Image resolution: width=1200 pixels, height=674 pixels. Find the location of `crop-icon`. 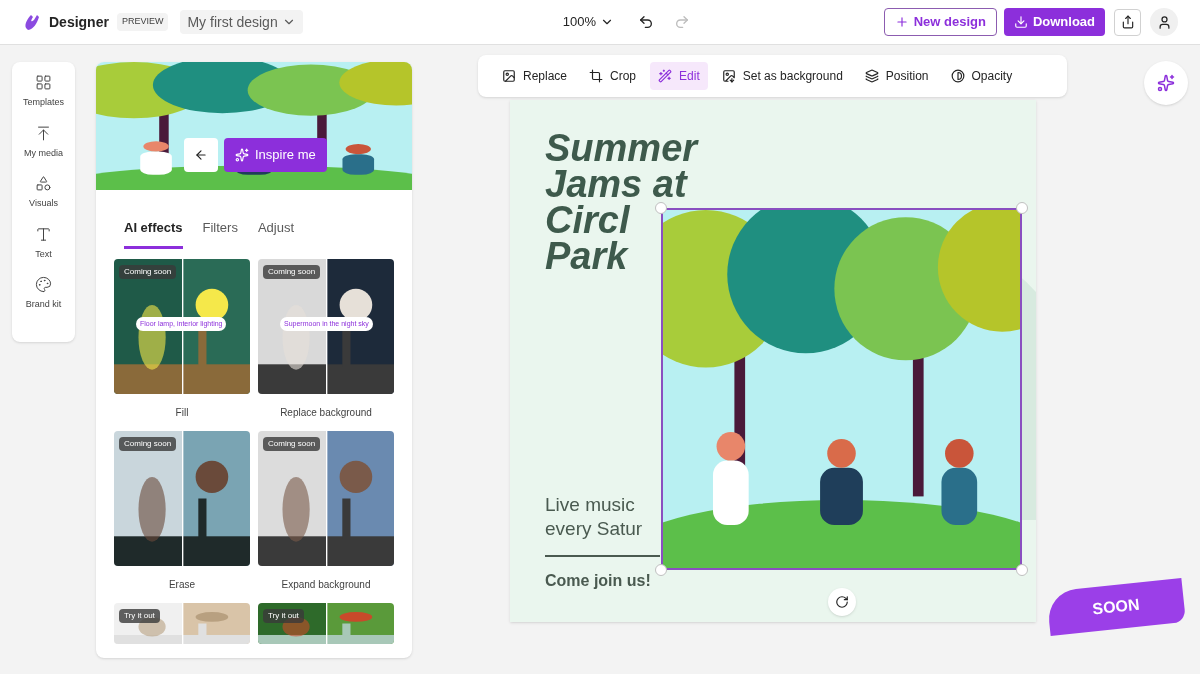

crop-icon is located at coordinates (596, 76).